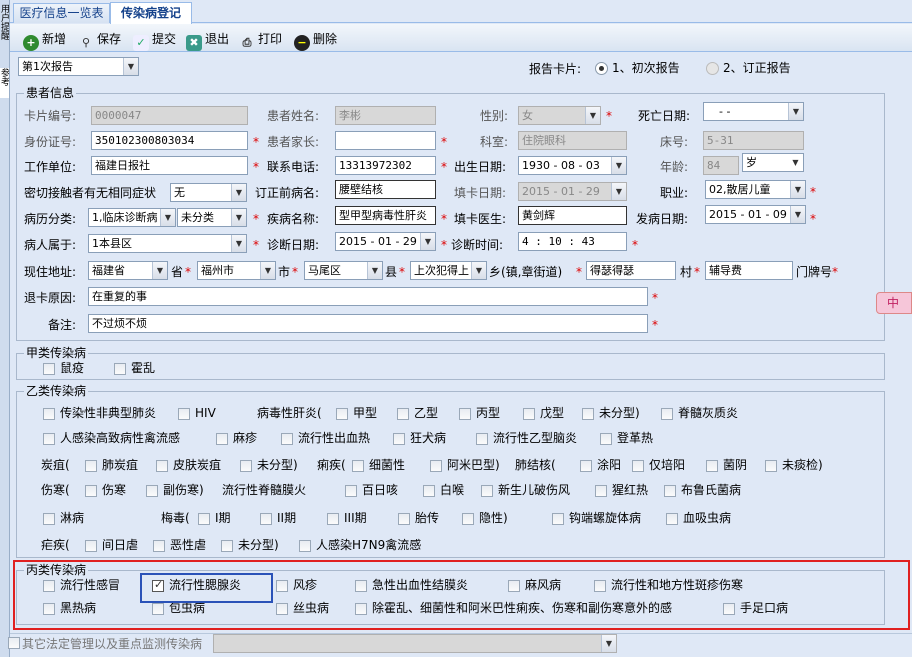  Describe the element at coordinates (559, 115) in the screenshot. I see `sex-select: 女 ▼` at that location.